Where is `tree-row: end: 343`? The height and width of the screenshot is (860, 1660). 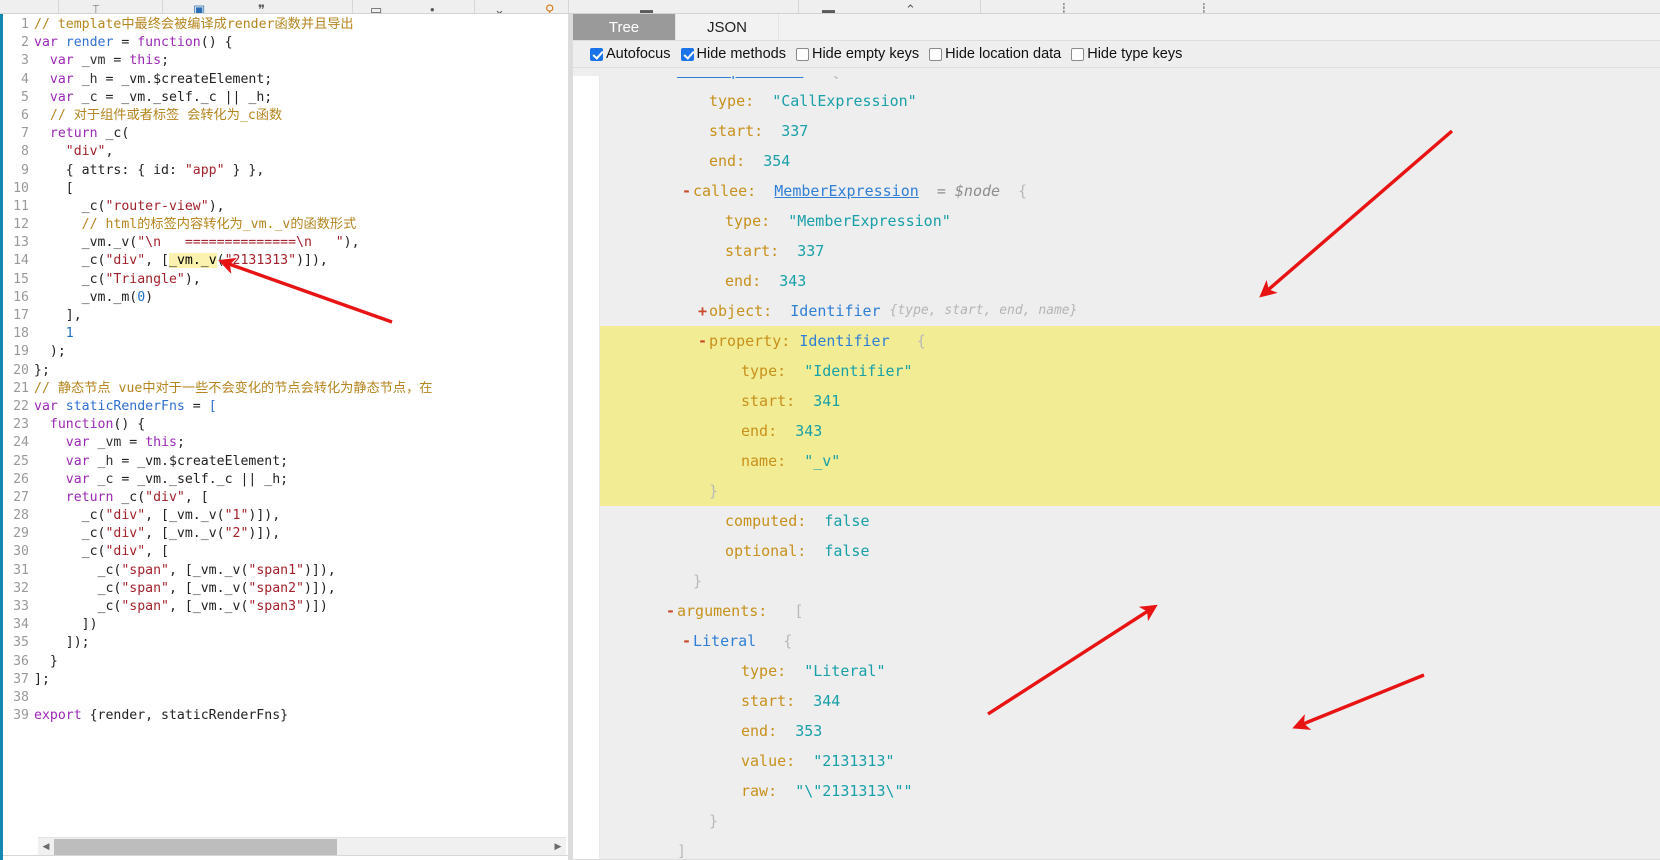
tree-row: end: 343 is located at coordinates (1130, 281).